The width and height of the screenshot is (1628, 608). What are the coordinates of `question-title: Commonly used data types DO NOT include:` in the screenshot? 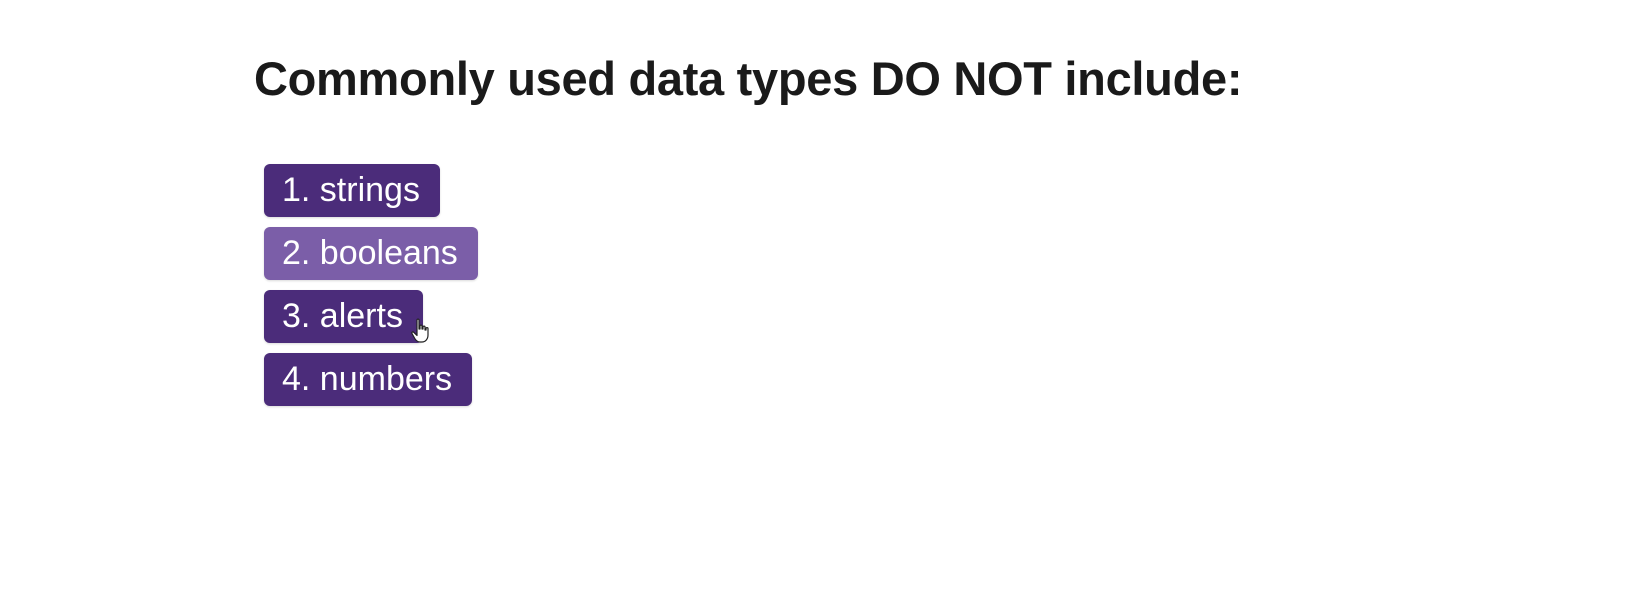 It's located at (748, 78).